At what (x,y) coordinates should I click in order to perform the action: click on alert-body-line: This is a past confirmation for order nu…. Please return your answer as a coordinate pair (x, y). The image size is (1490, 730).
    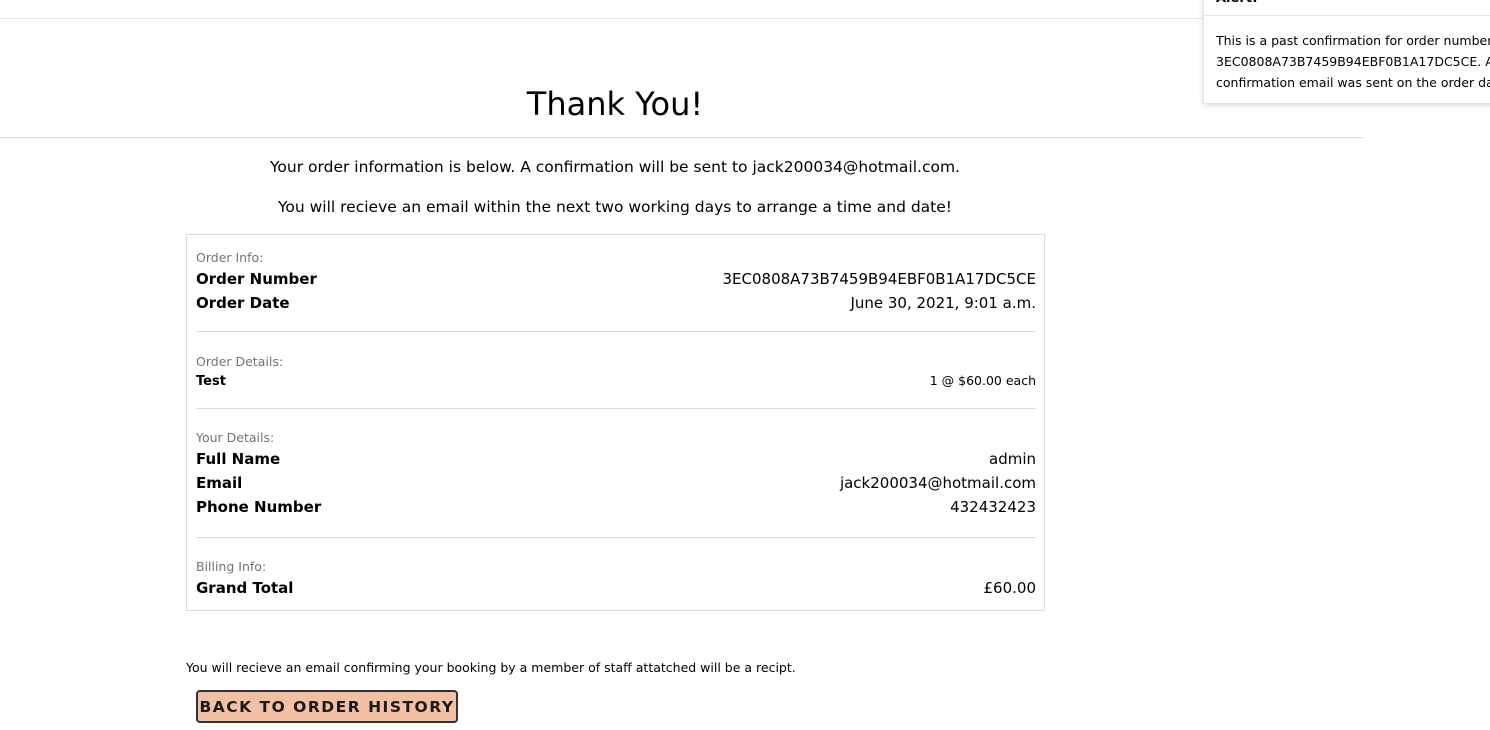
    Looking at the image, I should click on (1353, 40).